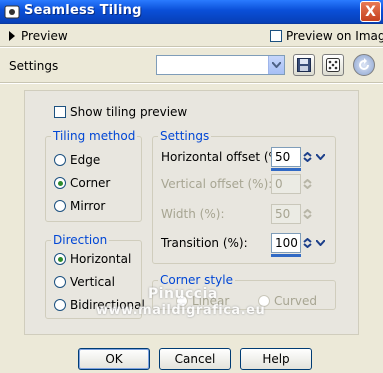 Image resolution: width=383 pixels, height=373 pixels. Describe the element at coordinates (193, 214) in the screenshot. I see `width-label: Width (%):` at that location.